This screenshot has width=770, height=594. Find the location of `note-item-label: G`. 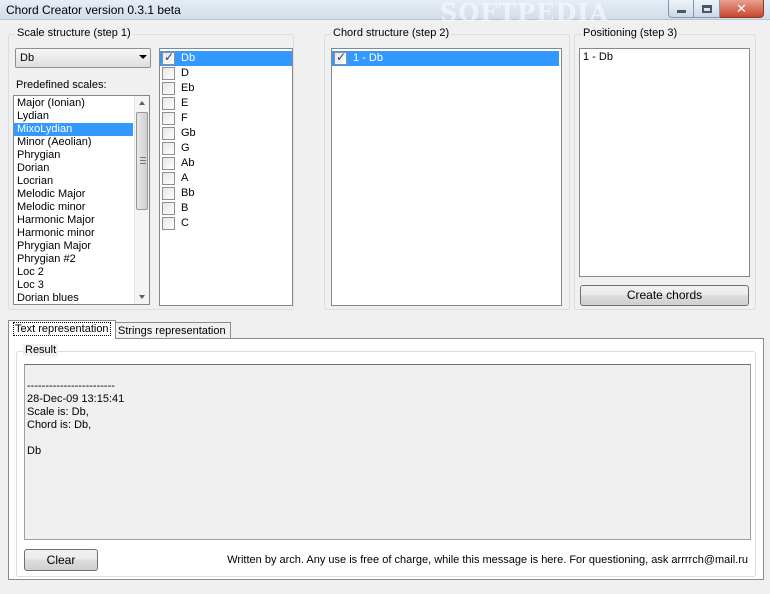

note-item-label: G is located at coordinates (185, 148).